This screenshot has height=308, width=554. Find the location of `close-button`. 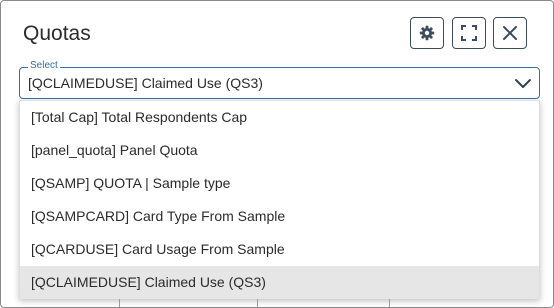

close-button is located at coordinates (510, 33).